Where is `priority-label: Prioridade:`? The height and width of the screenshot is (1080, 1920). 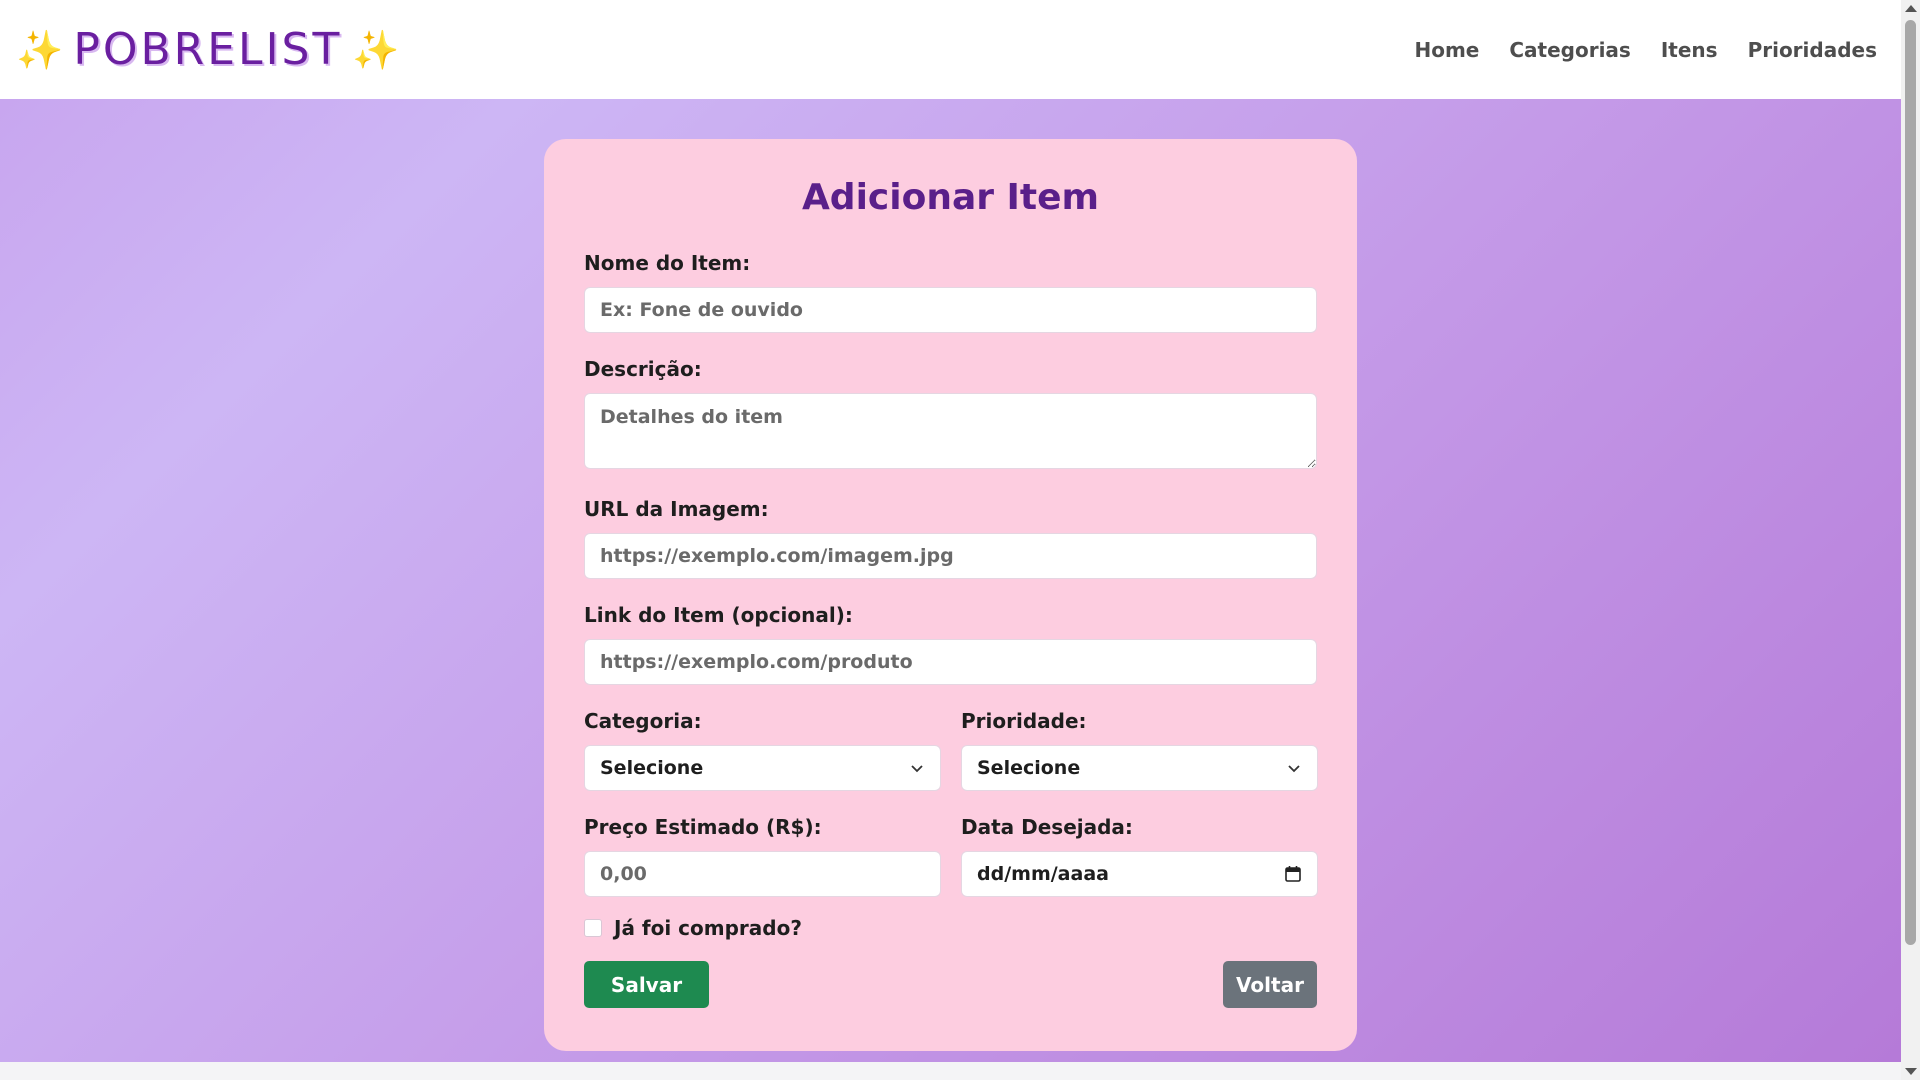
priority-label: Prioridade: is located at coordinates (1024, 721).